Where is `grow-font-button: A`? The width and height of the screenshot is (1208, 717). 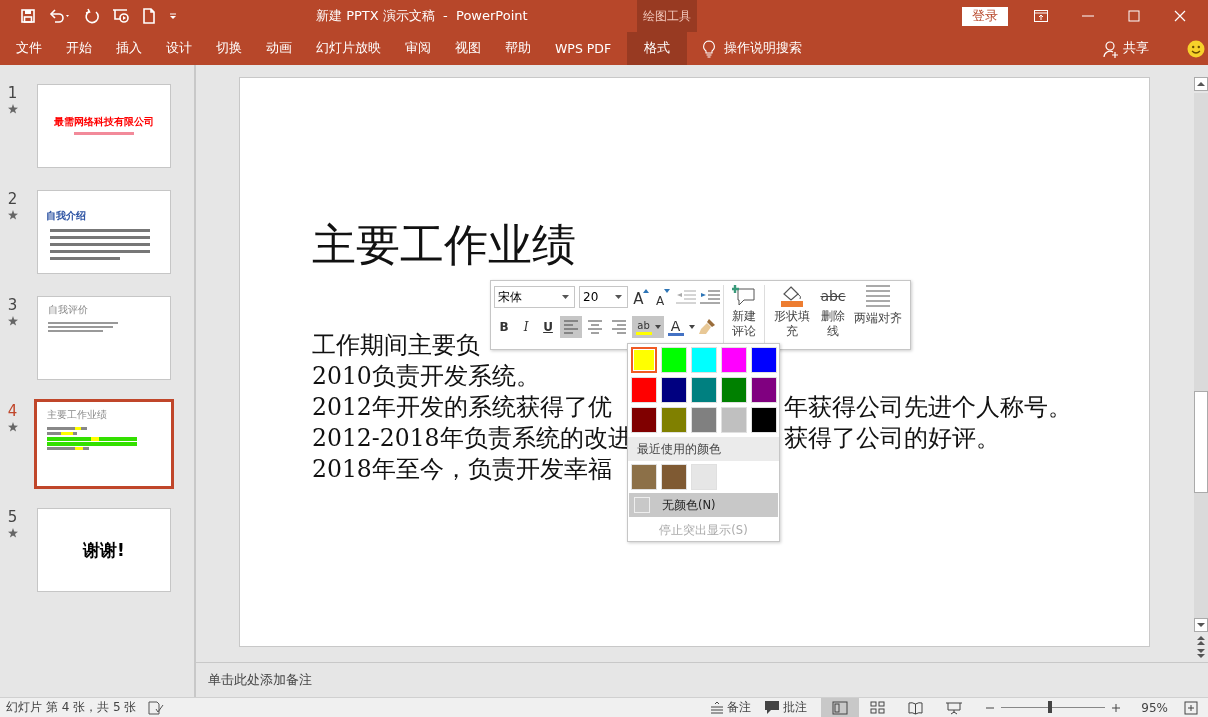
grow-font-button: A is located at coordinates (641, 297).